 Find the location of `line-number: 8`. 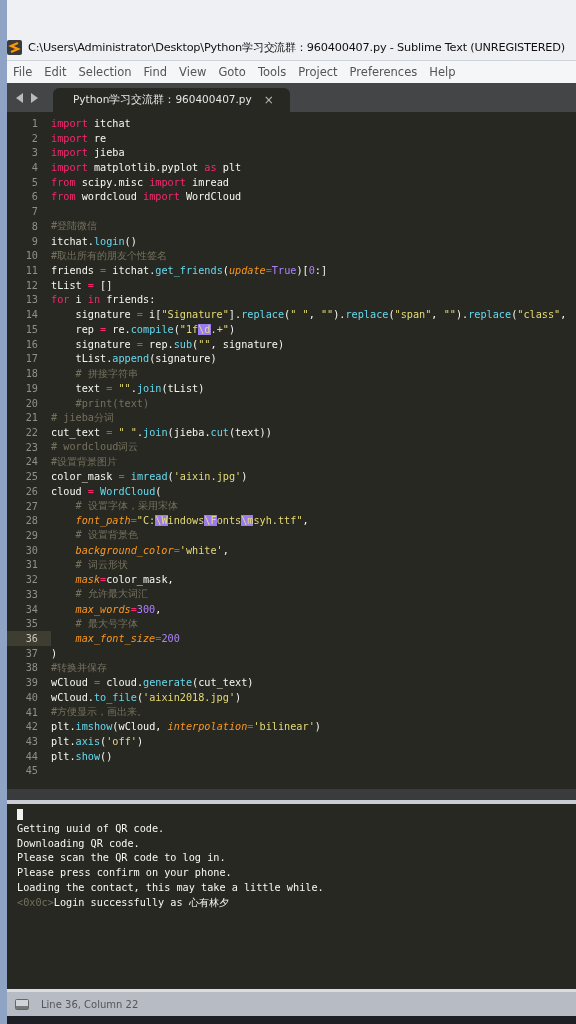

line-number: 8 is located at coordinates (34, 226).